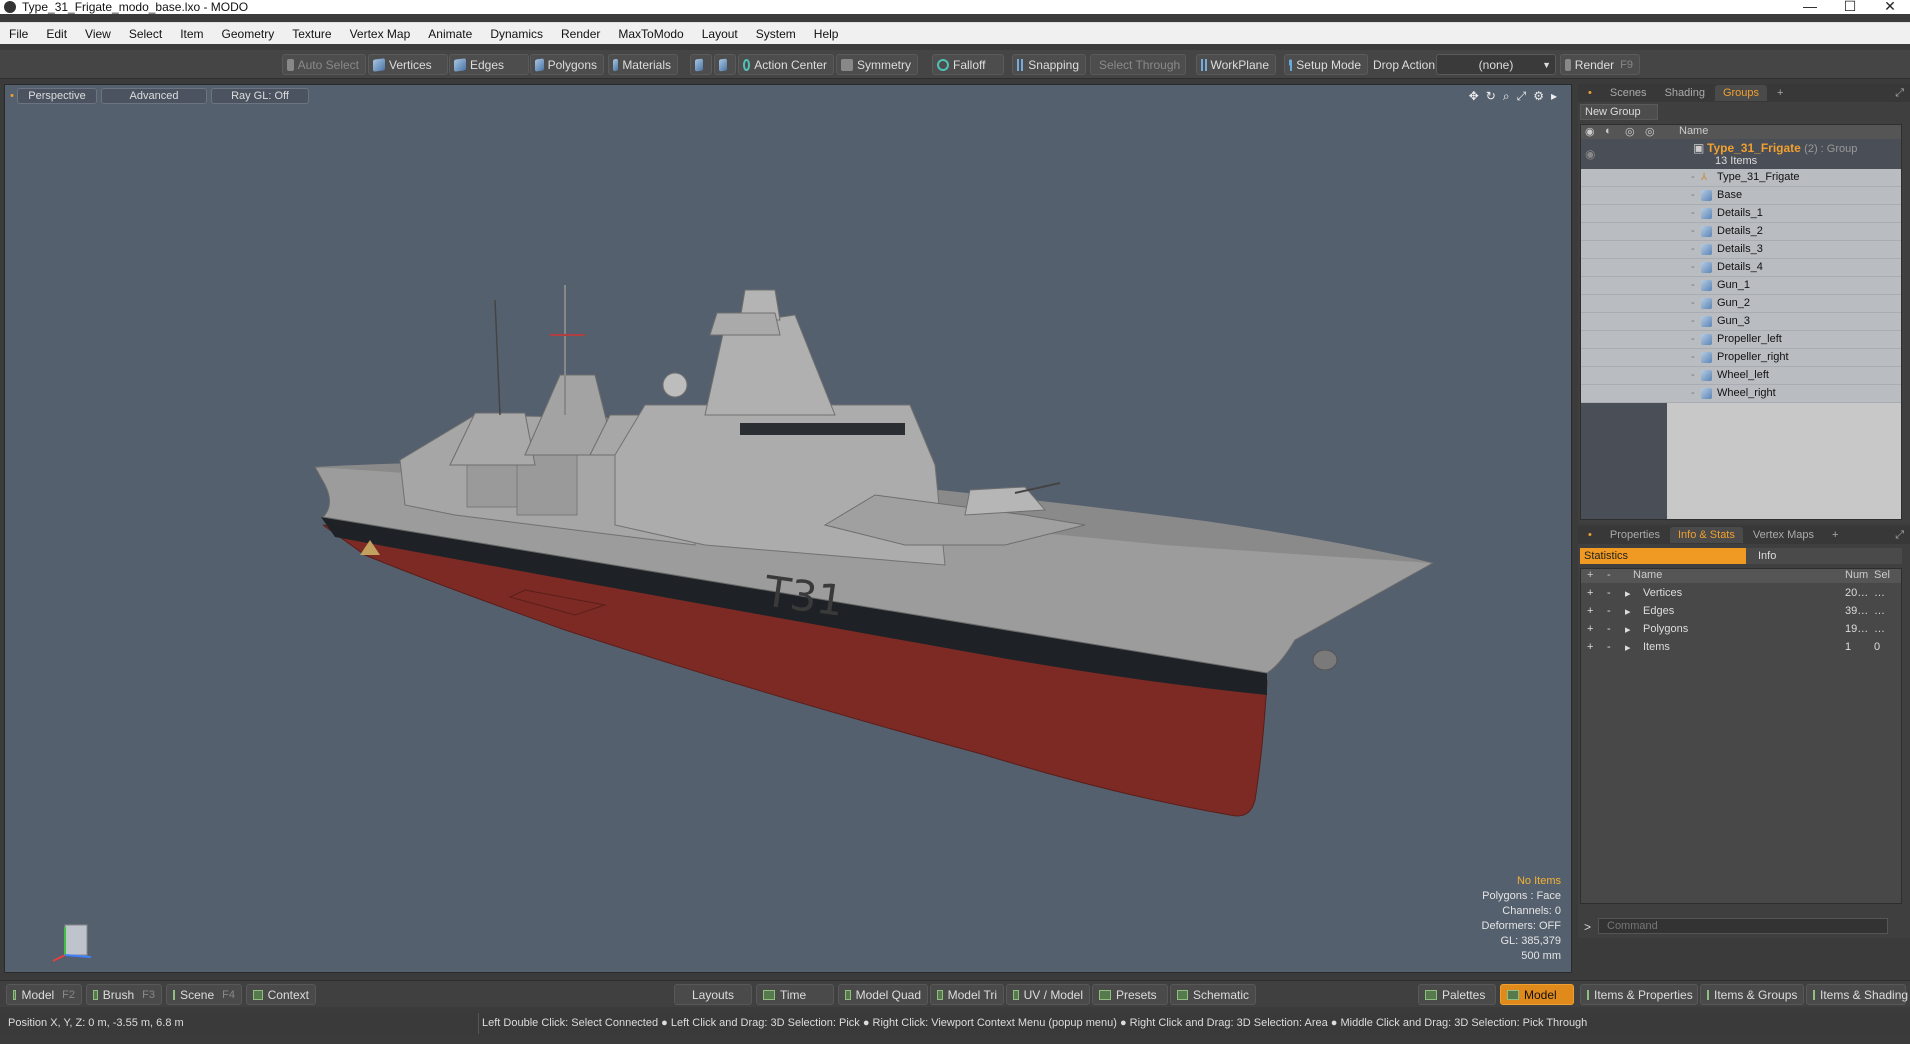 The width and height of the screenshot is (1910, 1044). What do you see at coordinates (1890, 7) in the screenshot?
I see `close-button: ✕` at bounding box center [1890, 7].